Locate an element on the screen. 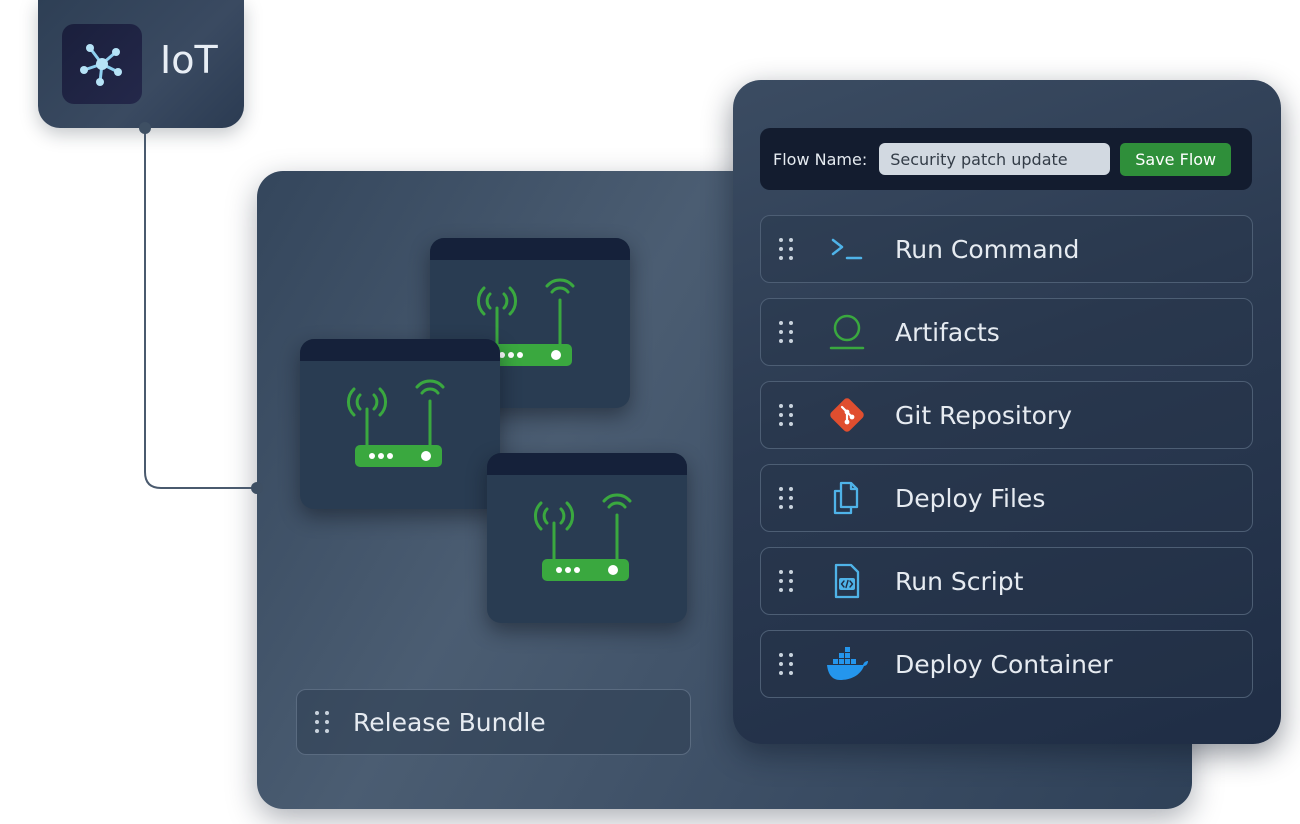 This screenshot has width=1300, height=824. git-icon is located at coordinates (847, 415).